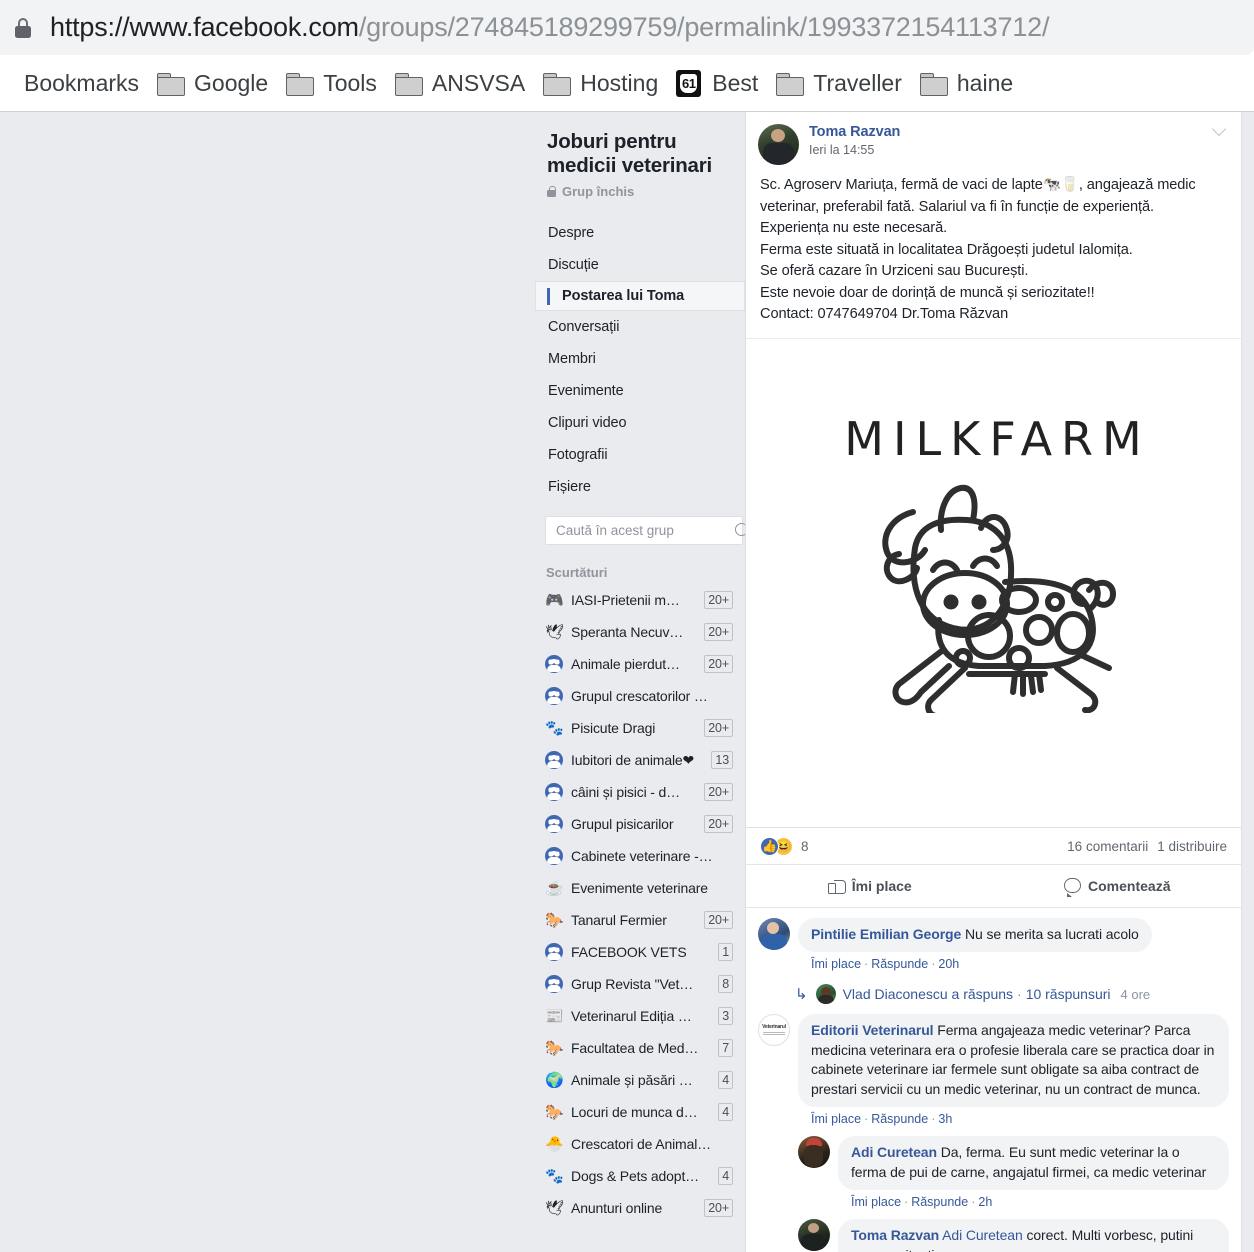 This screenshot has height=1252, width=1254. I want to click on shortcut-item: 🎮 IASI-Prietenii m… 20+, so click(640, 600).